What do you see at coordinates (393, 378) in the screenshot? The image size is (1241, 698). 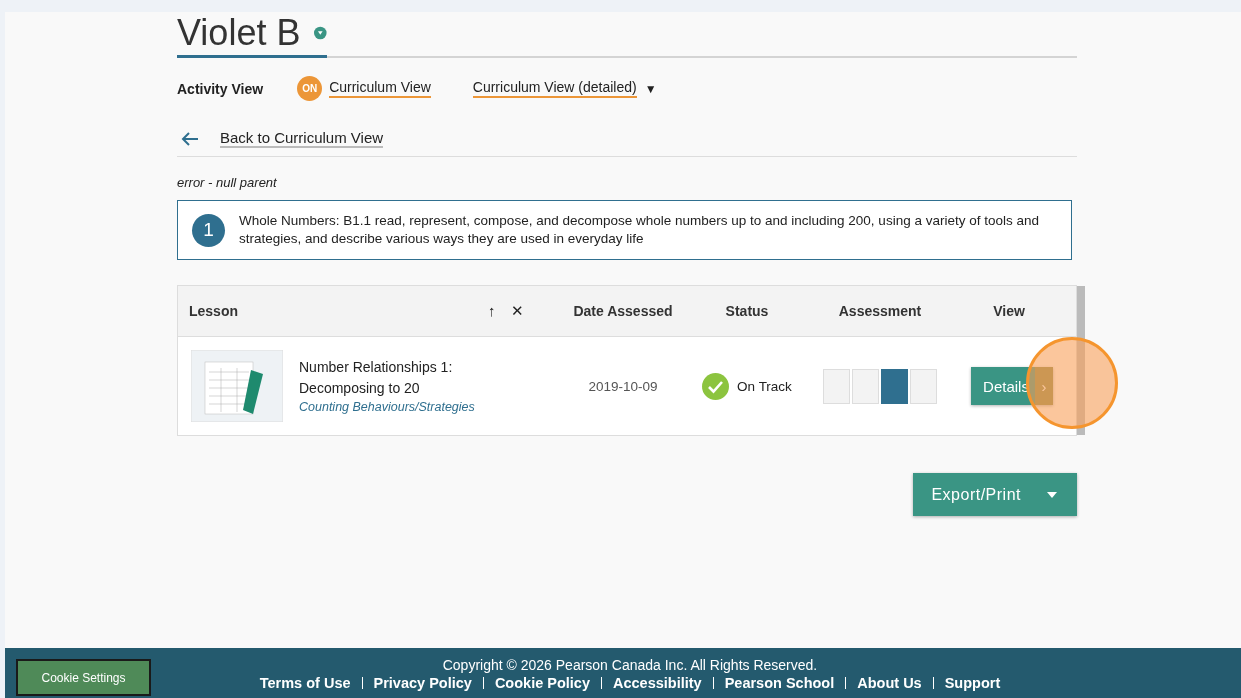 I see `lesson-title: Number Relationships 1: Decomposing to 20` at bounding box center [393, 378].